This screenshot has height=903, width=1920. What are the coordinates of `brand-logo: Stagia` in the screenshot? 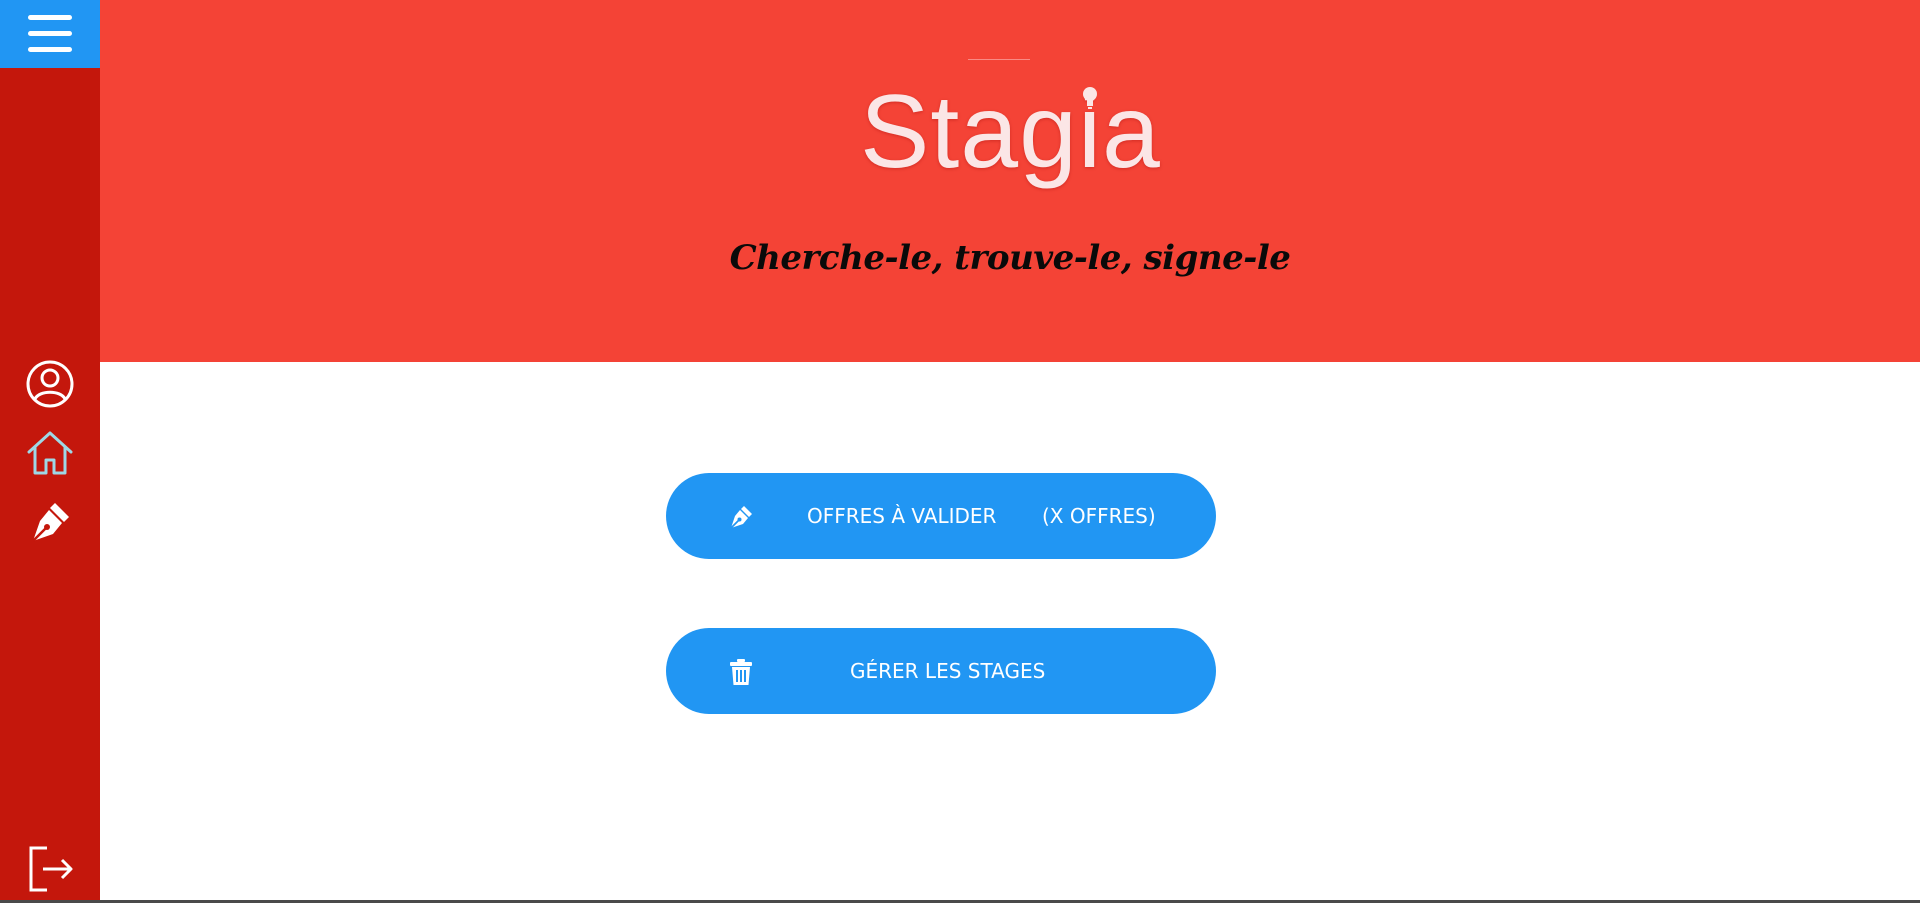 It's located at (1010, 140).